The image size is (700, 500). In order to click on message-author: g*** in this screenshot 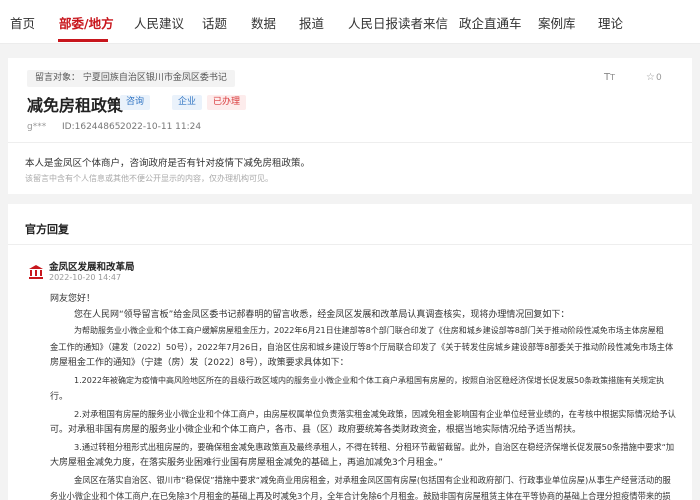, I will do `click(37, 127)`.